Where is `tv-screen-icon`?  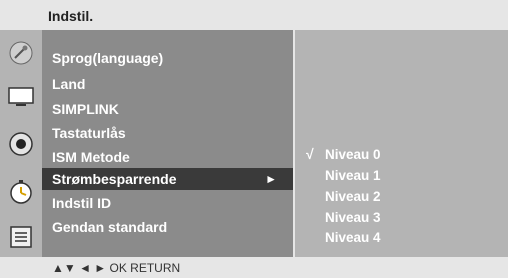
tv-screen-icon is located at coordinates (21, 97).